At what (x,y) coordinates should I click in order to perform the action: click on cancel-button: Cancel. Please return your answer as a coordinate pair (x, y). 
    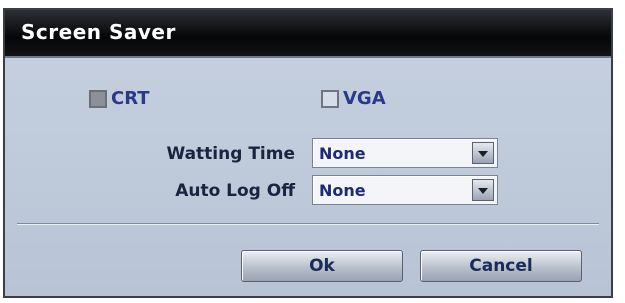
    Looking at the image, I should click on (501, 266).